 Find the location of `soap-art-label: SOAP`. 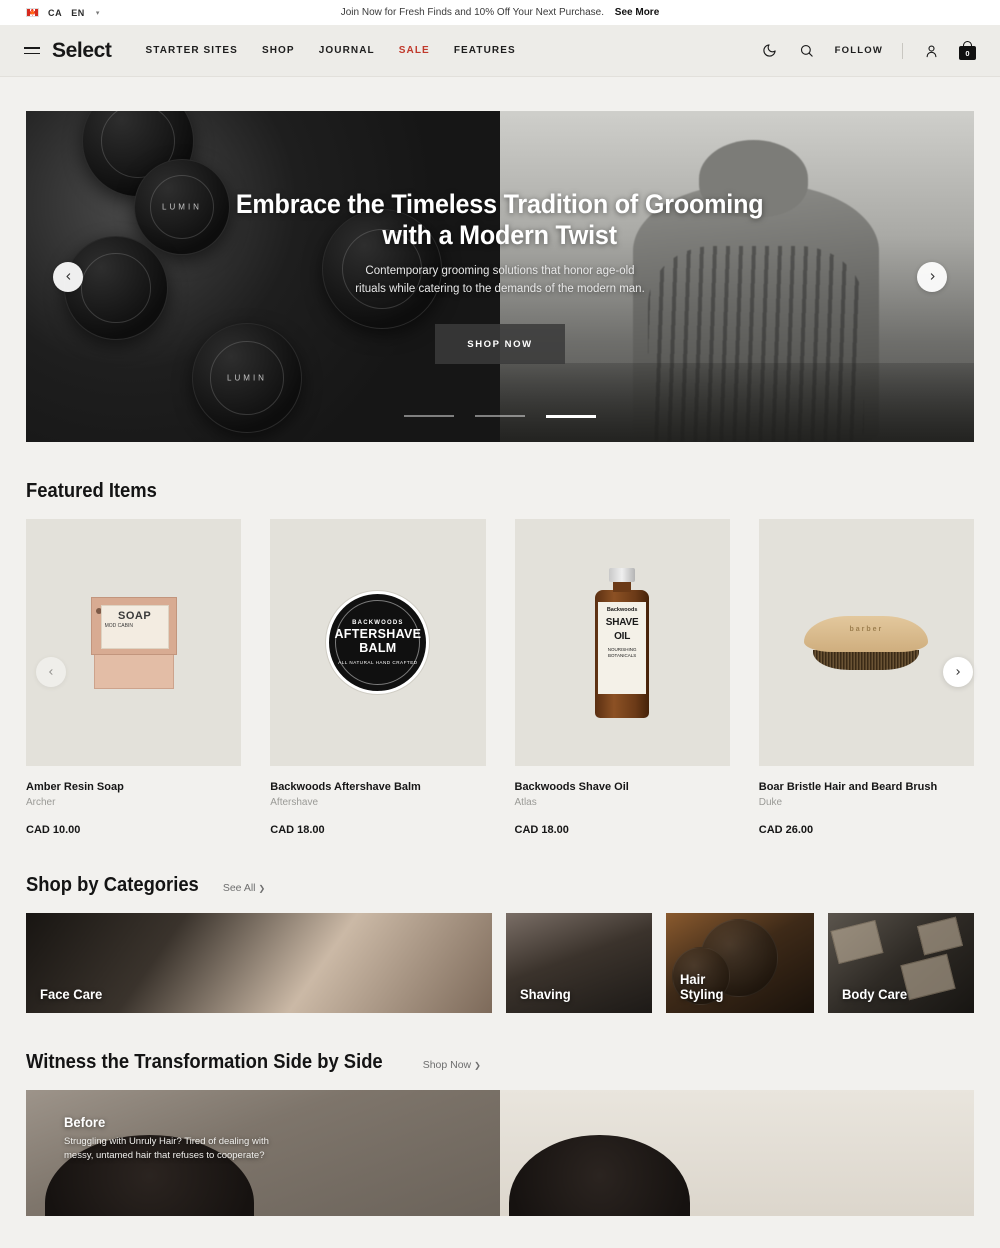

soap-art-label: SOAP is located at coordinates (135, 615).